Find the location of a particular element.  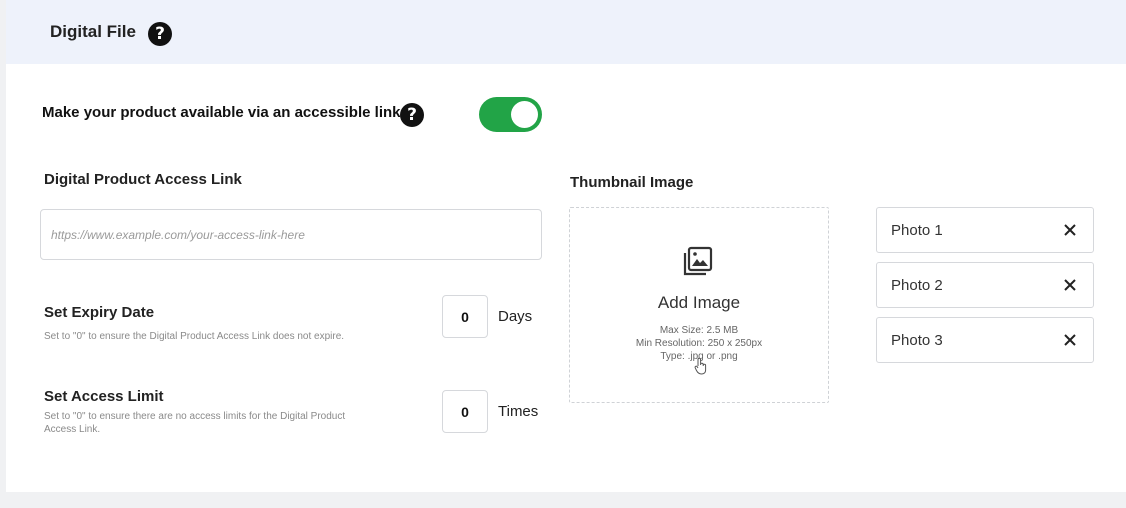

image-gallery-icon is located at coordinates (698, 264).